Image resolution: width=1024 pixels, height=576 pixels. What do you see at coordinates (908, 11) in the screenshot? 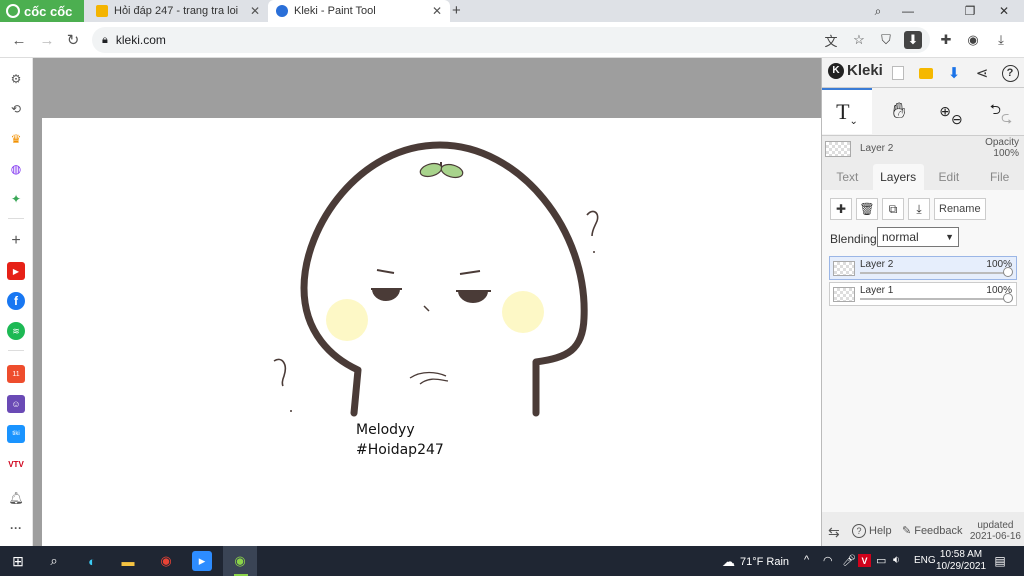
I see `minimize-icon: —` at bounding box center [908, 11].